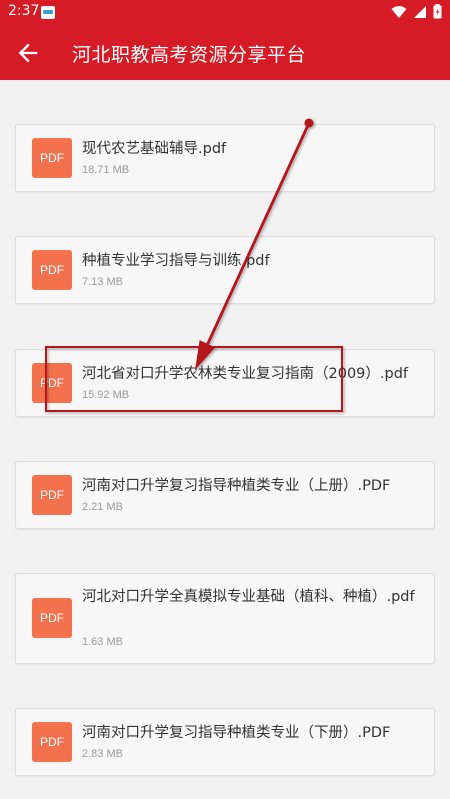 Image resolution: width=450 pixels, height=799 pixels. I want to click on file-item-2: PDF 河北省对口升学农林类专业复习指南（2009）.pdf 15.92 MB, so click(225, 383).